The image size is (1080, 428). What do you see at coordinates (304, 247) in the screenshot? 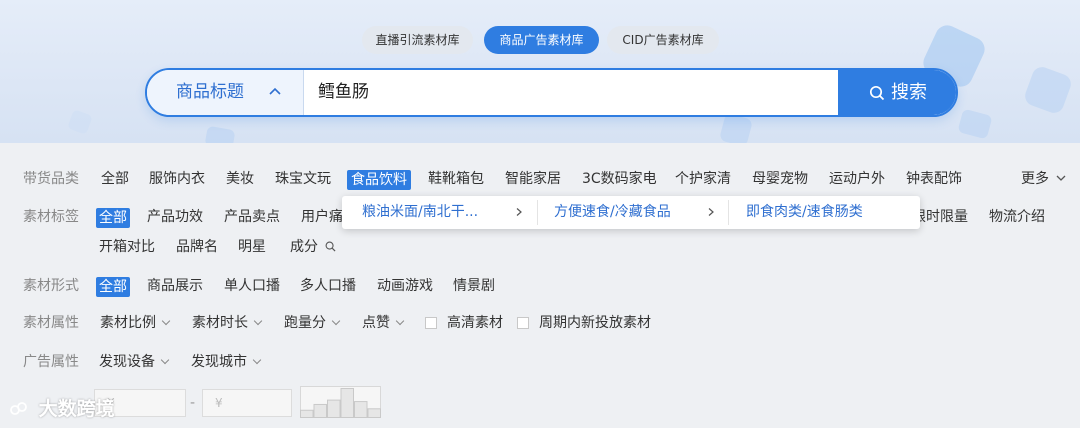
I see `tag-option-label: 成分` at bounding box center [304, 247].